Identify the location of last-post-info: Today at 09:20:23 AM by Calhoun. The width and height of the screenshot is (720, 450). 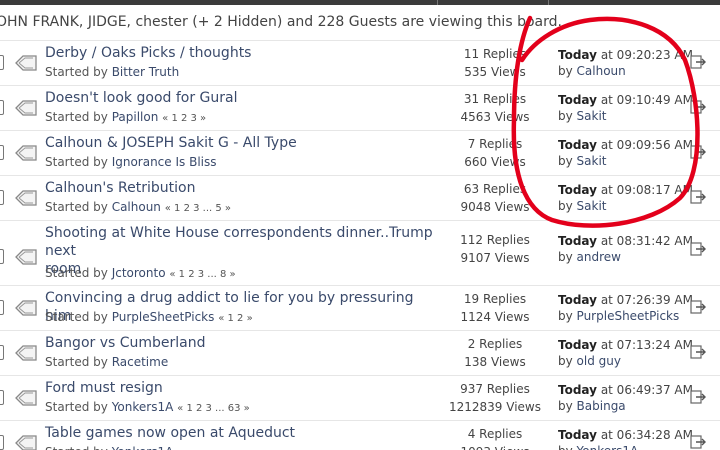
(625, 63).